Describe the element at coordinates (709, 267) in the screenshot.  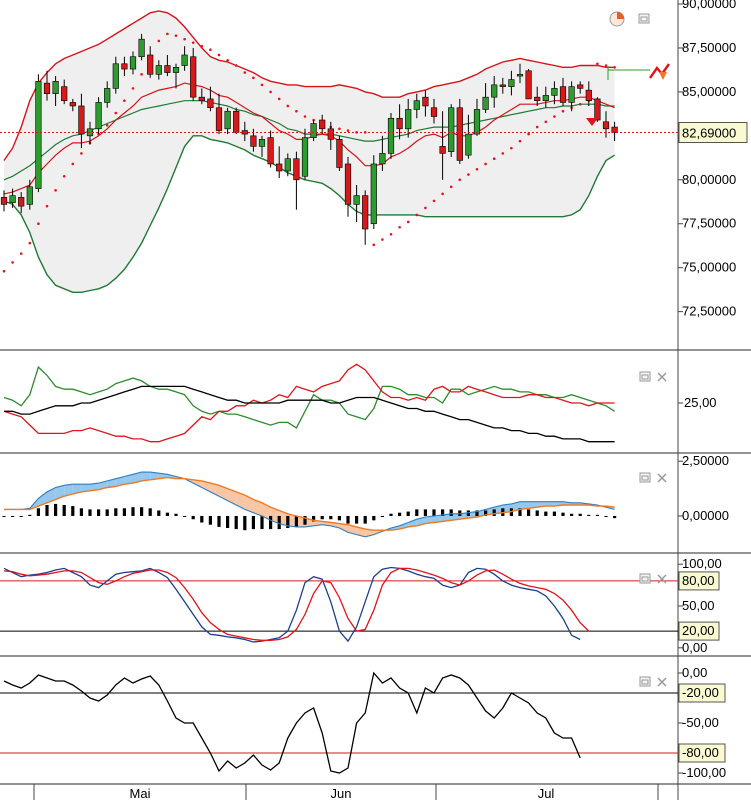
I see `price-tick-label: 75,00000` at that location.